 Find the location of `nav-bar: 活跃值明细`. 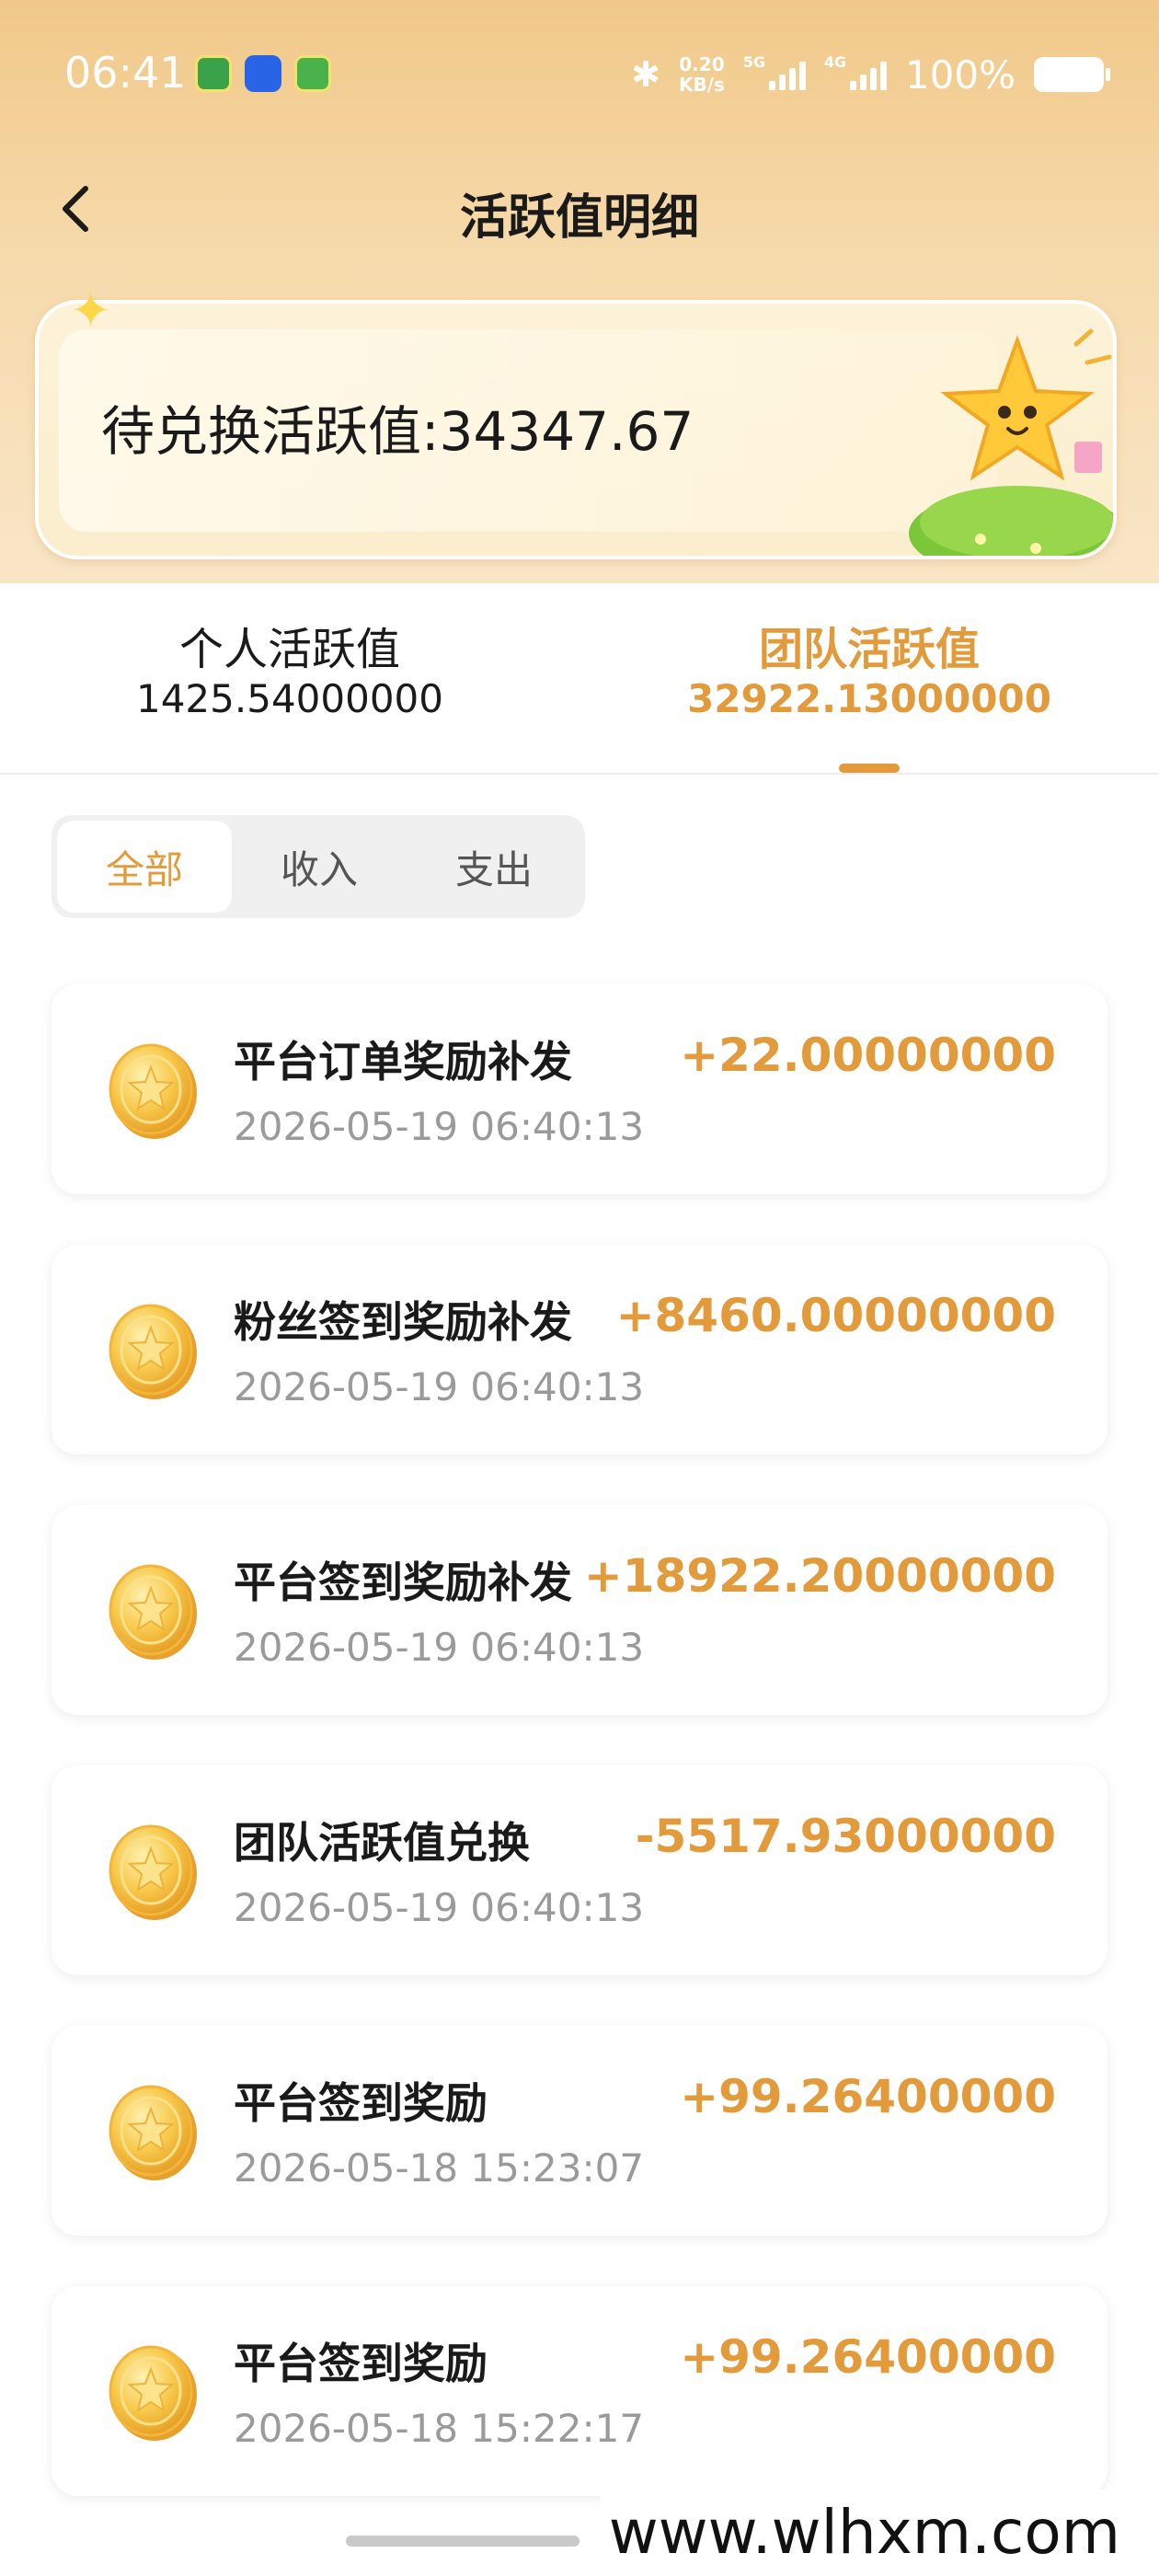

nav-bar: 活跃值明细 is located at coordinates (579, 207).